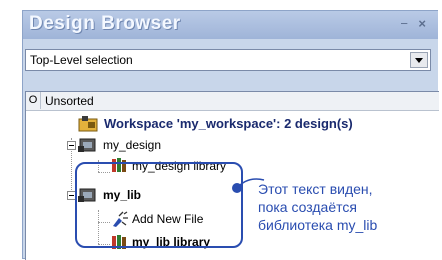  I want to click on workspace-node: Workspace 'my_workspace': 2 design(s), so click(228, 123).